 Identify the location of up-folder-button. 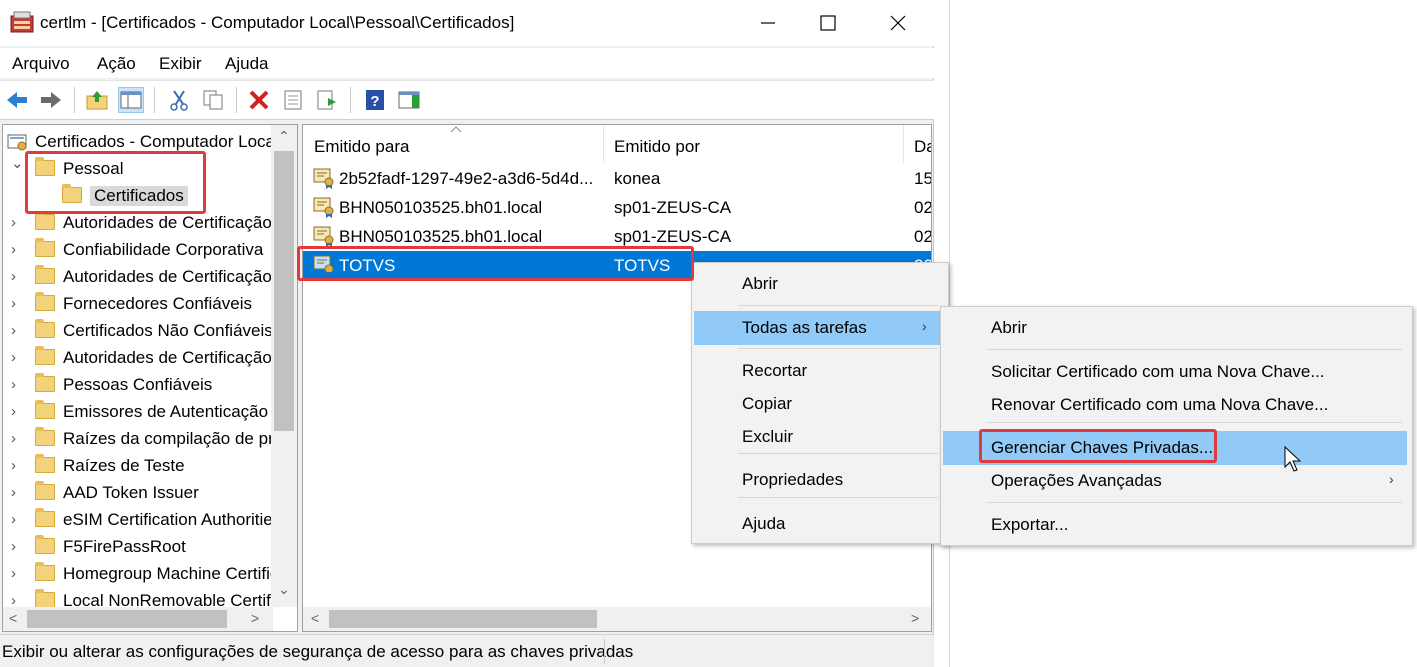
(97, 100).